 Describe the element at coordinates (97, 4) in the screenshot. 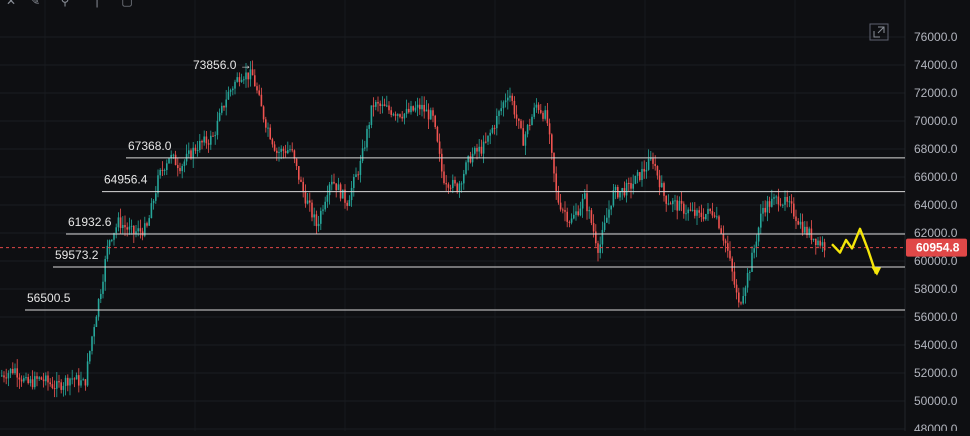

I see `line-tool-icon: |` at that location.